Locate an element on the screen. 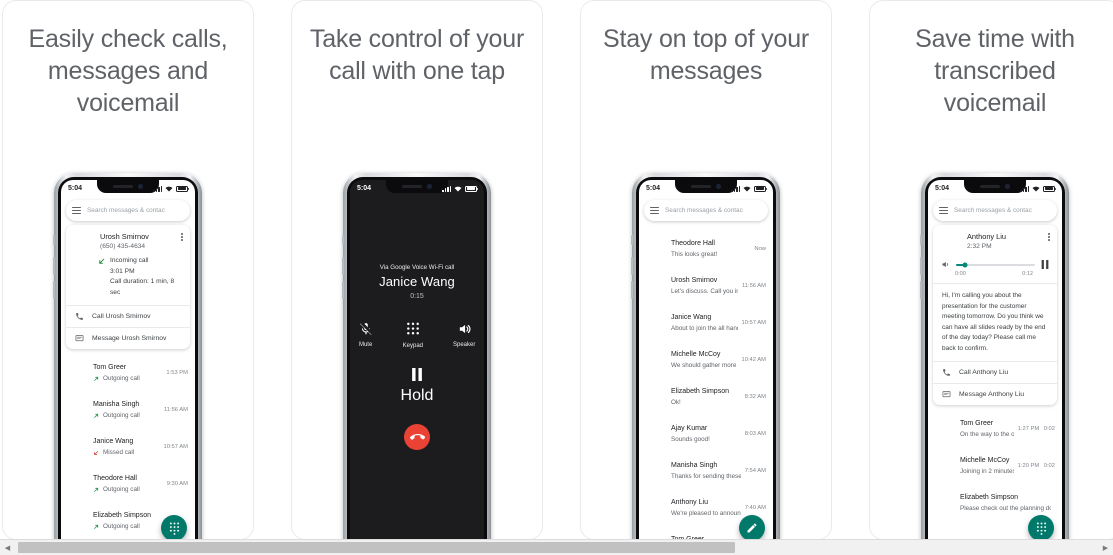 This screenshot has width=1113, height=555. list-item: Theodore Hall Outgoing call 9:30 AM is located at coordinates (128, 480).